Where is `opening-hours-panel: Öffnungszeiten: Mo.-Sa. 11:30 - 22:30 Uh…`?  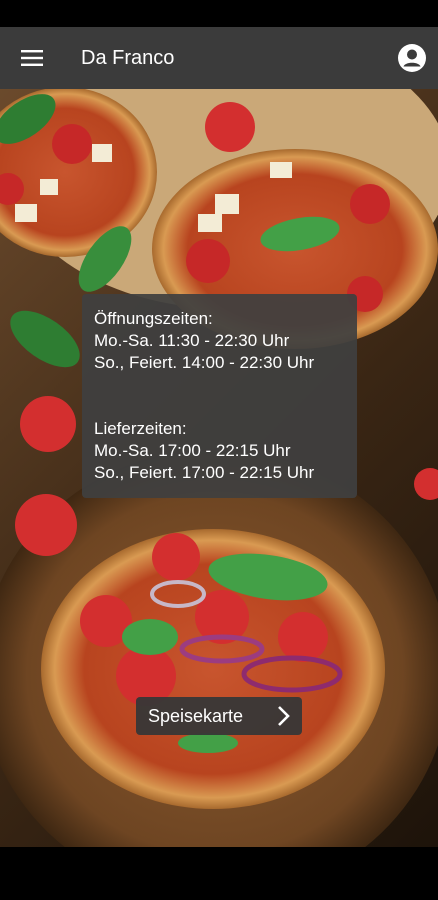
opening-hours-panel: Öffnungszeiten: Mo.-Sa. 11:30 - 22:30 Uh… is located at coordinates (219, 396).